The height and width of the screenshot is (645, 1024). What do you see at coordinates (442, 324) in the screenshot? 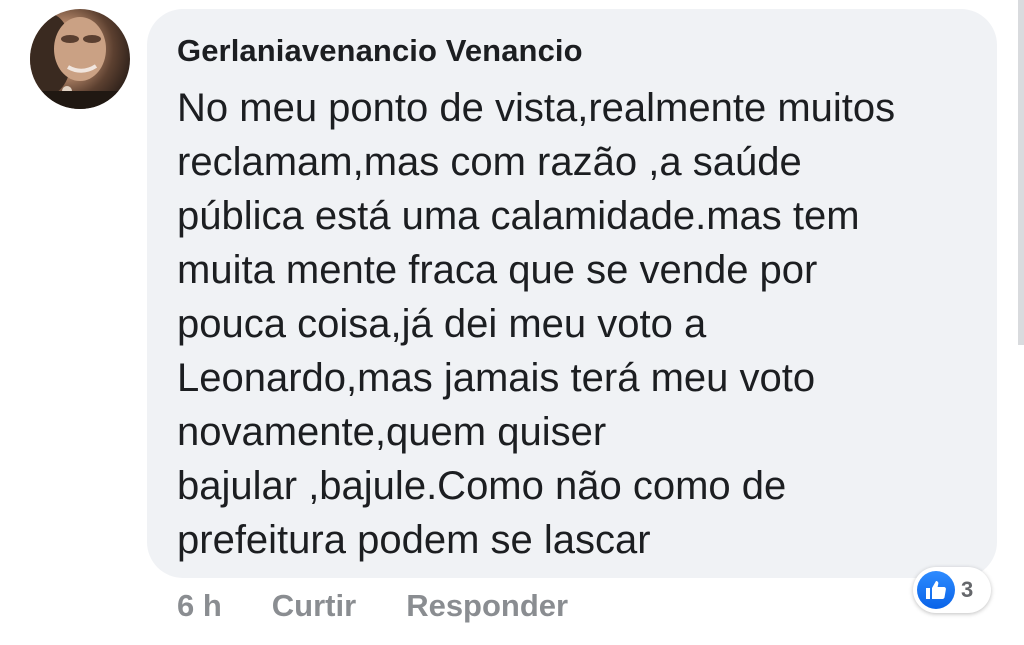
I see `comment-line: pouca coisa,já dei meu voto a` at bounding box center [442, 324].